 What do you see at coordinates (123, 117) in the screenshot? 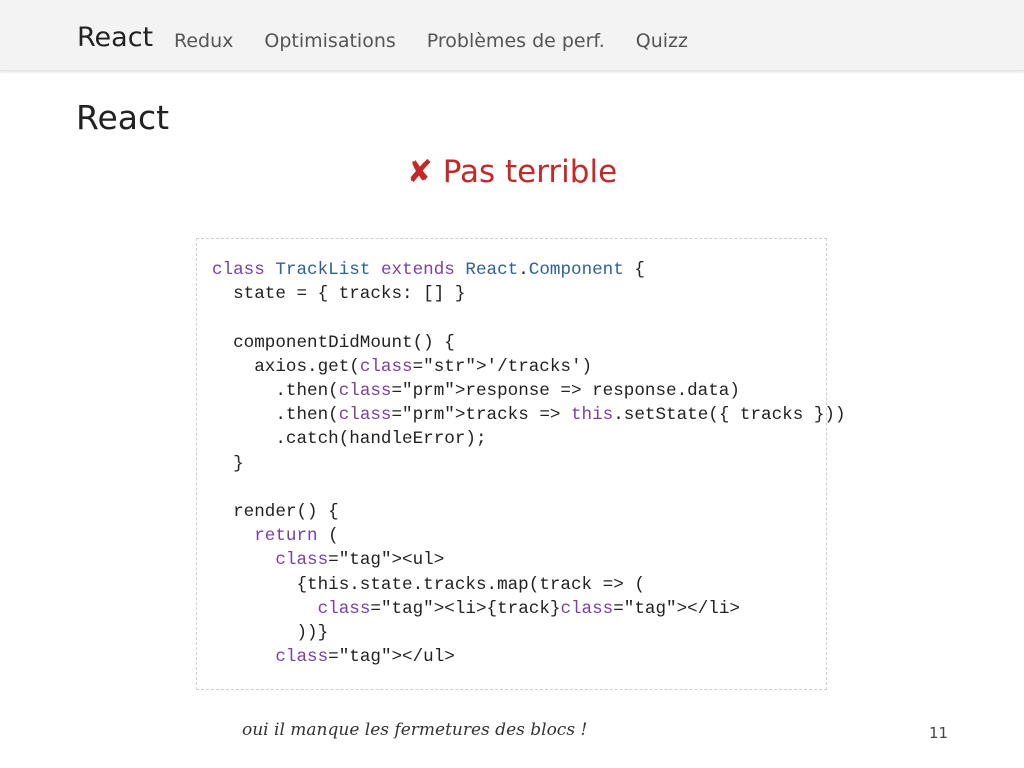
I see `slide-title: React` at bounding box center [123, 117].